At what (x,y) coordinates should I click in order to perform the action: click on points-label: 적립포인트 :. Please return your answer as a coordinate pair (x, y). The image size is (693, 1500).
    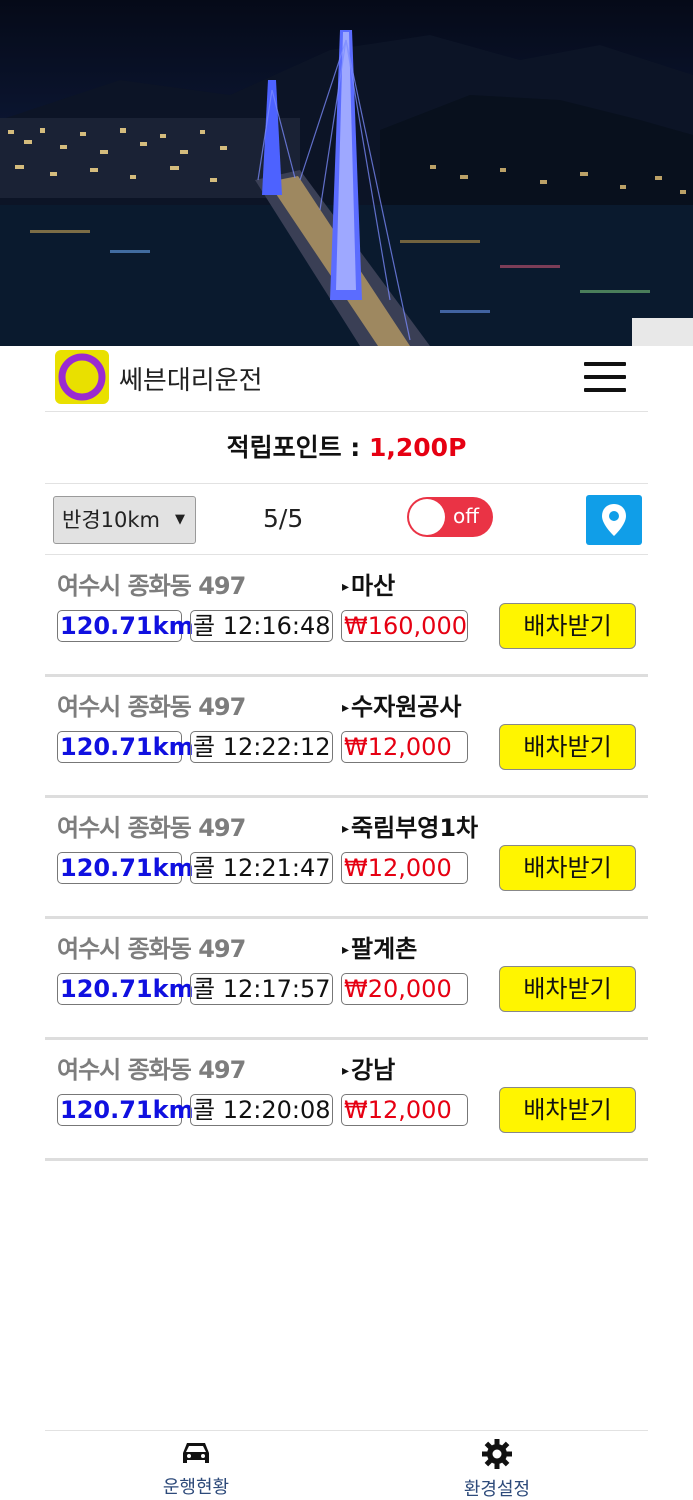
    Looking at the image, I should click on (293, 447).